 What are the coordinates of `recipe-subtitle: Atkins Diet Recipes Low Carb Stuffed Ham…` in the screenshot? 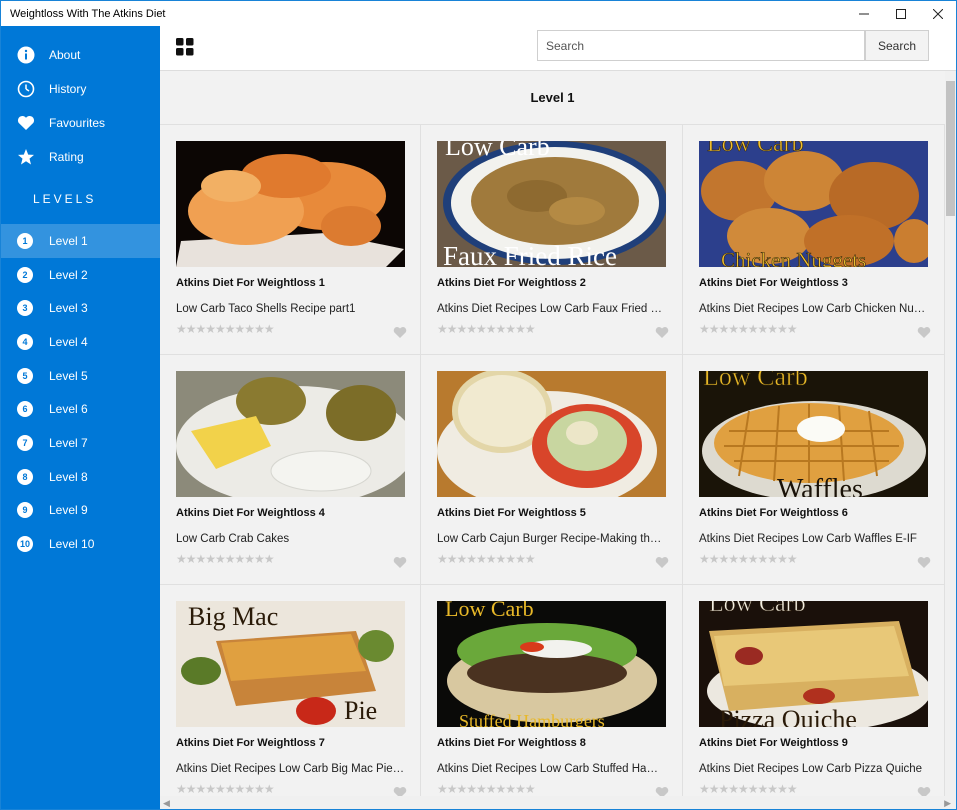 It's located at (551, 769).